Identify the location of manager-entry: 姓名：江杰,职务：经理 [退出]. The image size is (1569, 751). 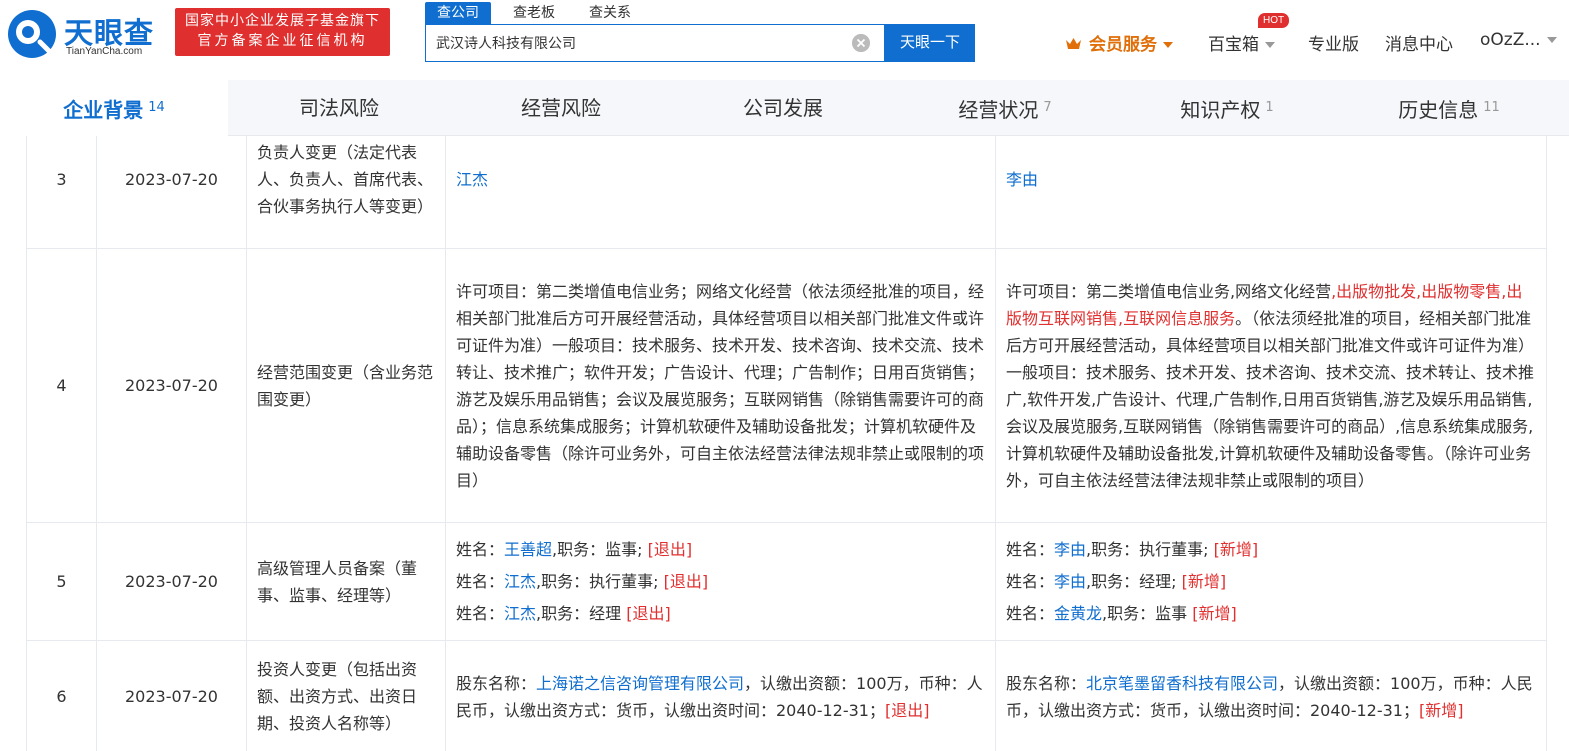
(720, 614).